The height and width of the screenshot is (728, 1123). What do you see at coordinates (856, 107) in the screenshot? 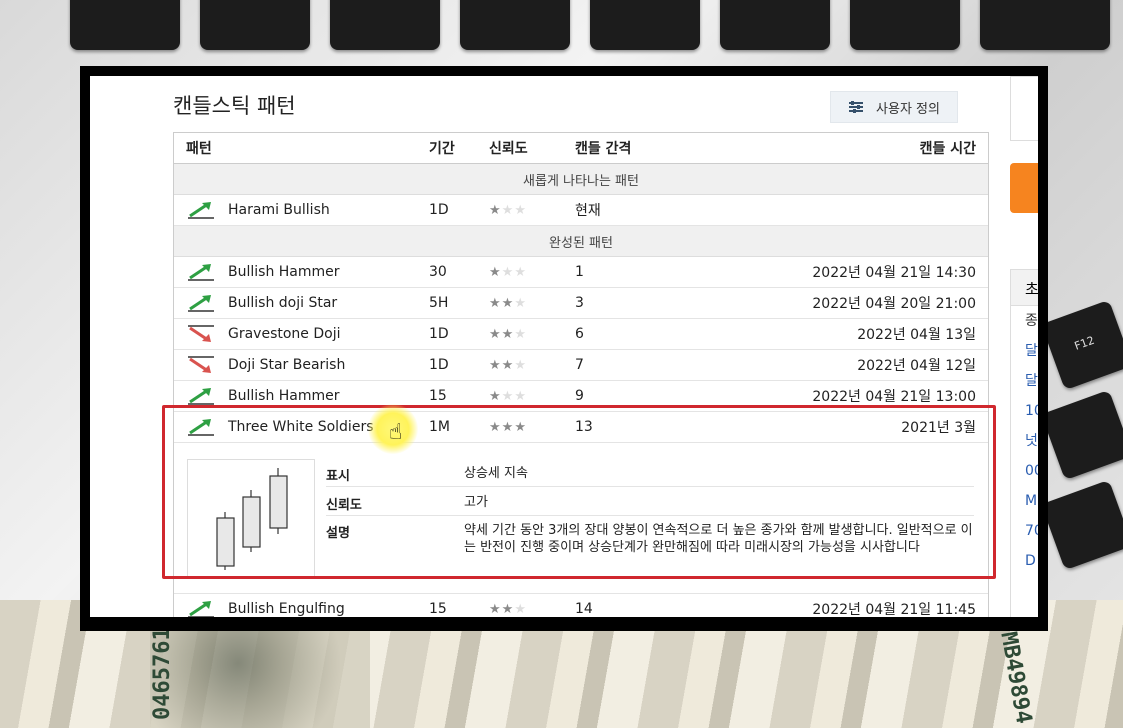
I see `sliders-icon` at bounding box center [856, 107].